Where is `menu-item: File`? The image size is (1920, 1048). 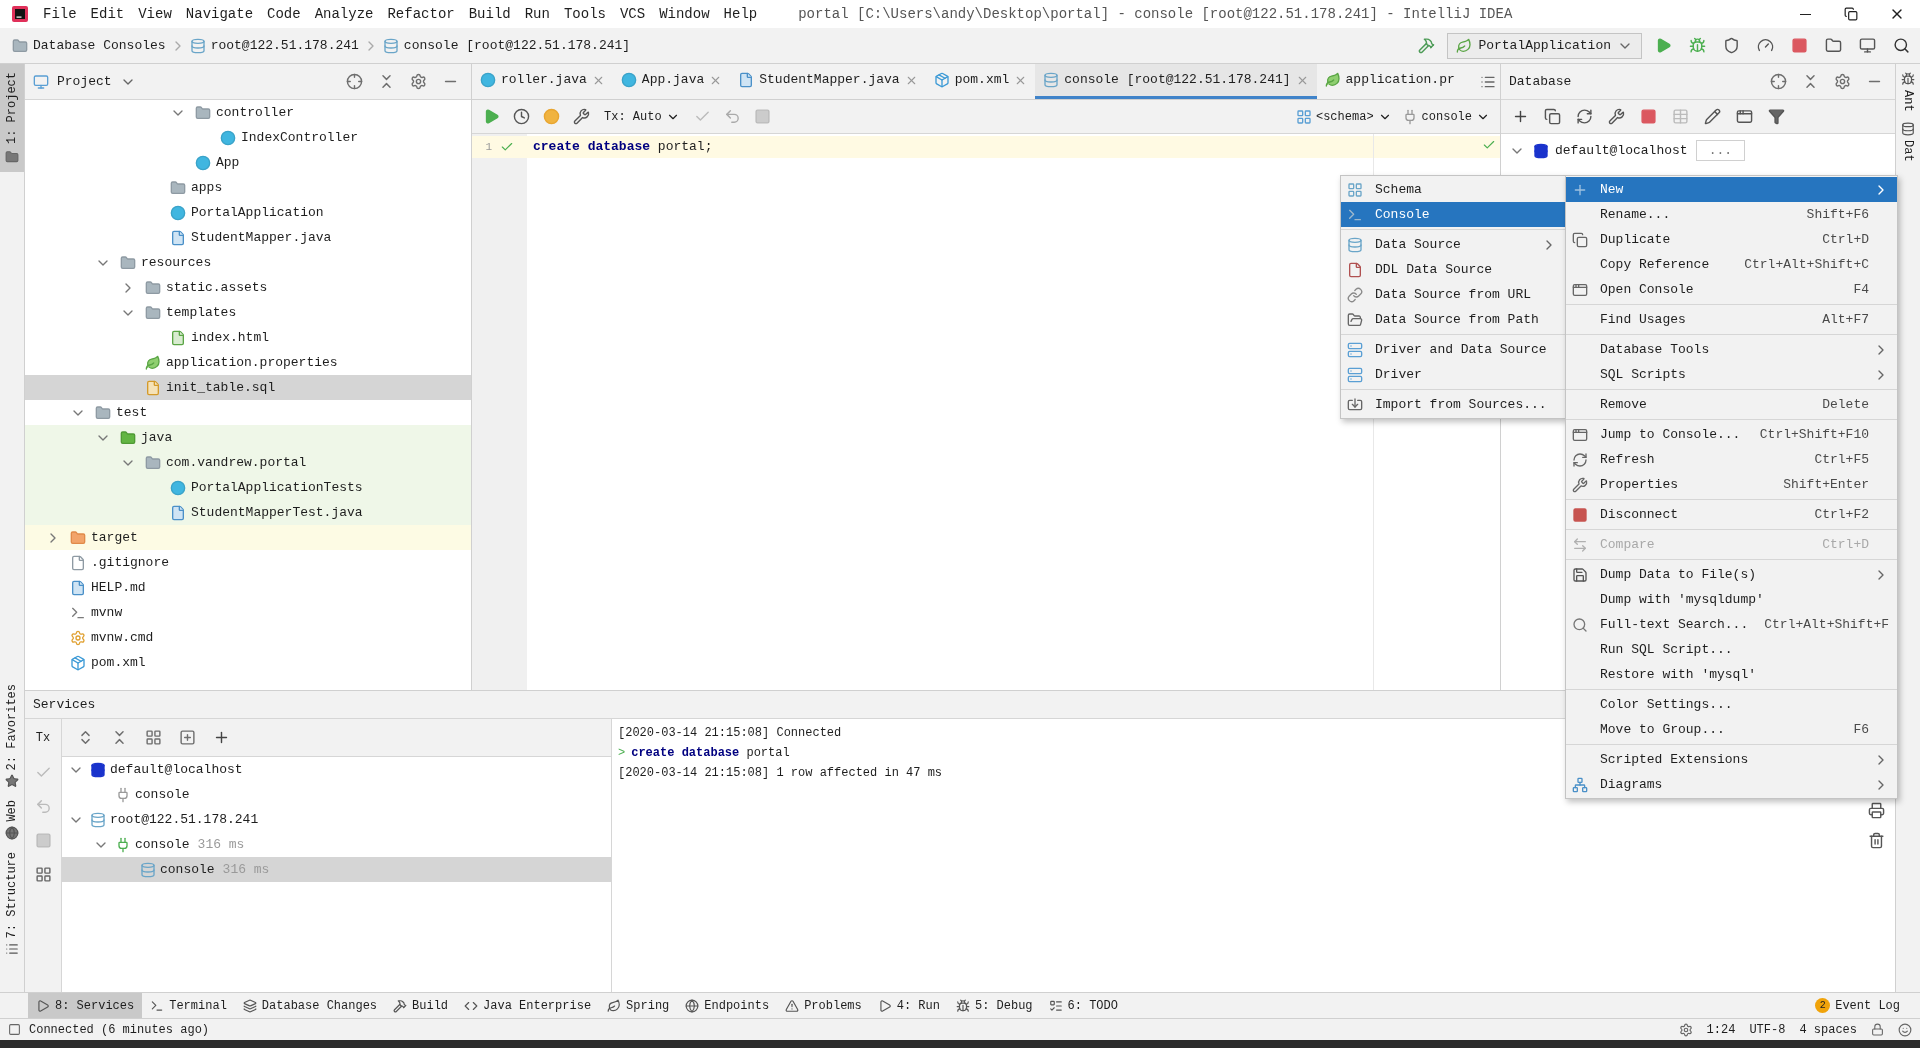
menu-item: File is located at coordinates (60, 14).